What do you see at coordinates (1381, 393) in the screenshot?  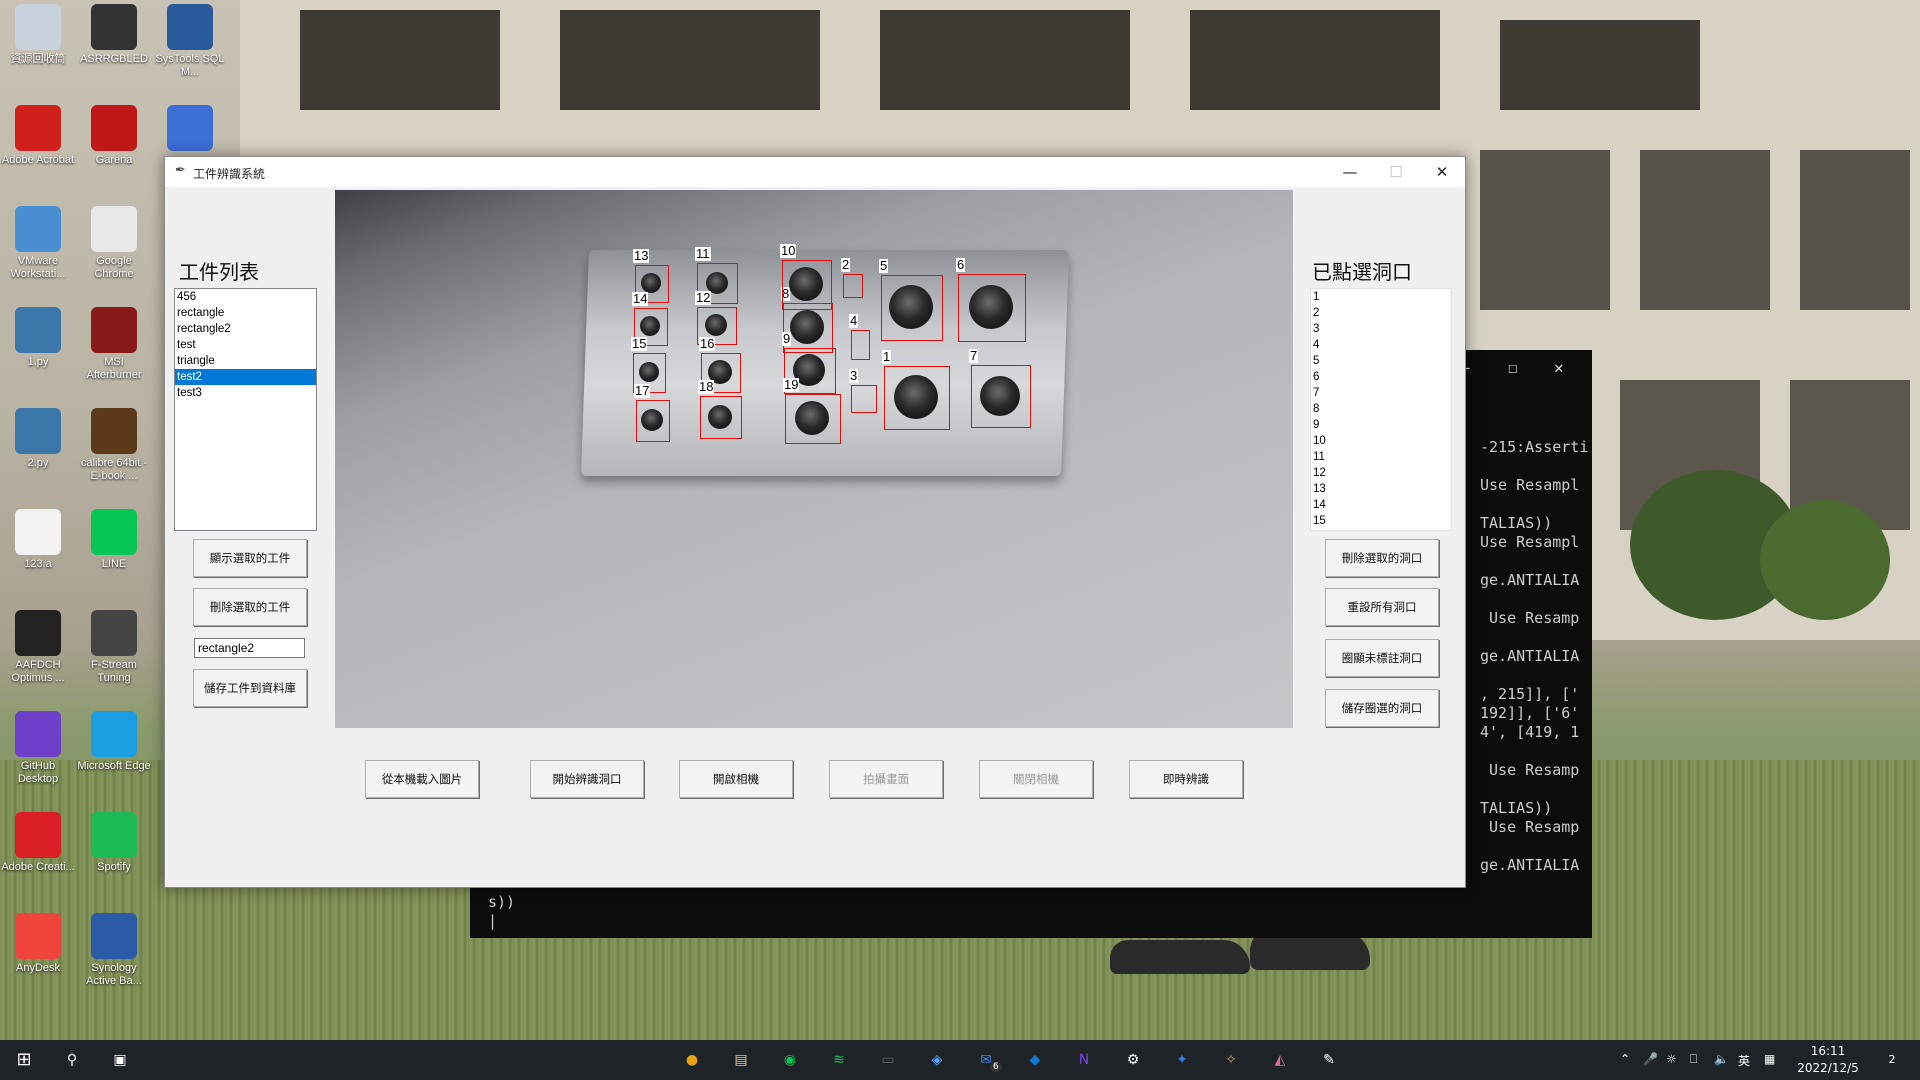 I see `hole-list-item: 7` at bounding box center [1381, 393].